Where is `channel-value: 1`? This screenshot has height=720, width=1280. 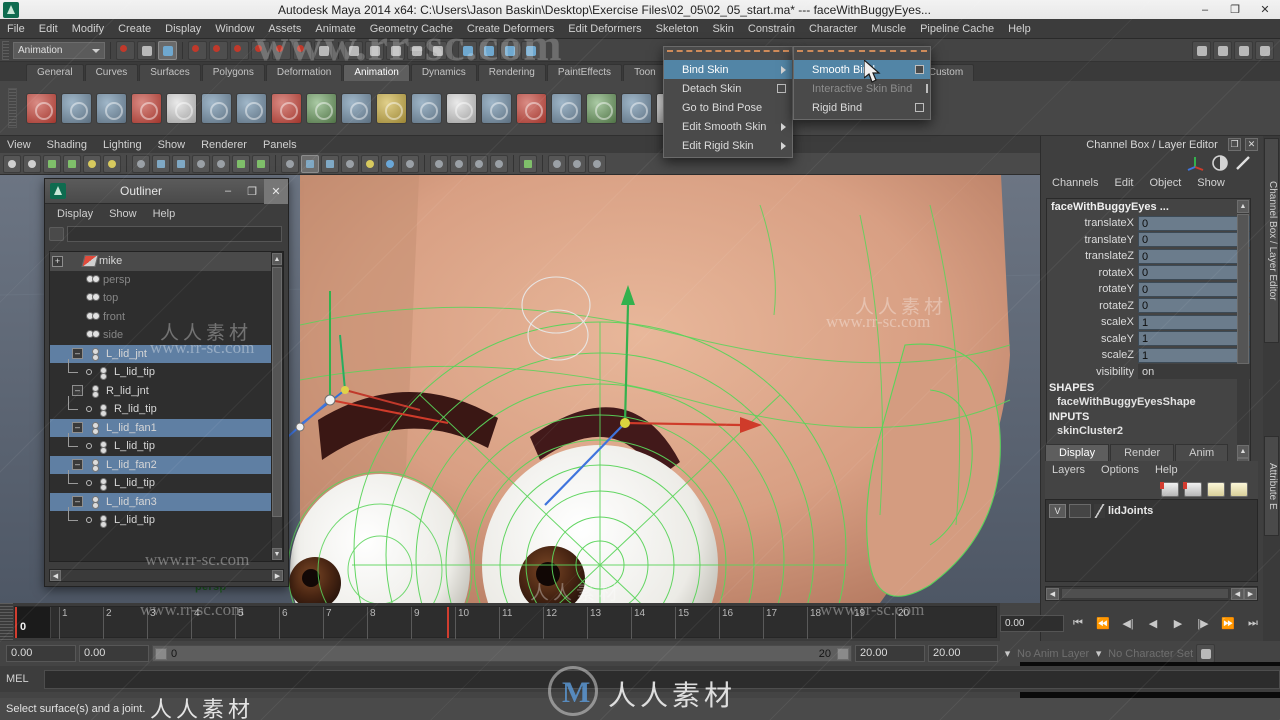 channel-value: 1 is located at coordinates (1194, 355).